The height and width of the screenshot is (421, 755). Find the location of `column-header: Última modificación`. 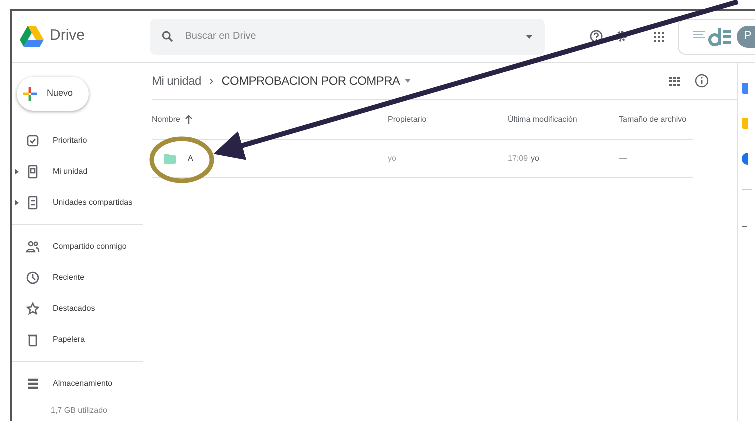

column-header: Última modificación is located at coordinates (543, 120).